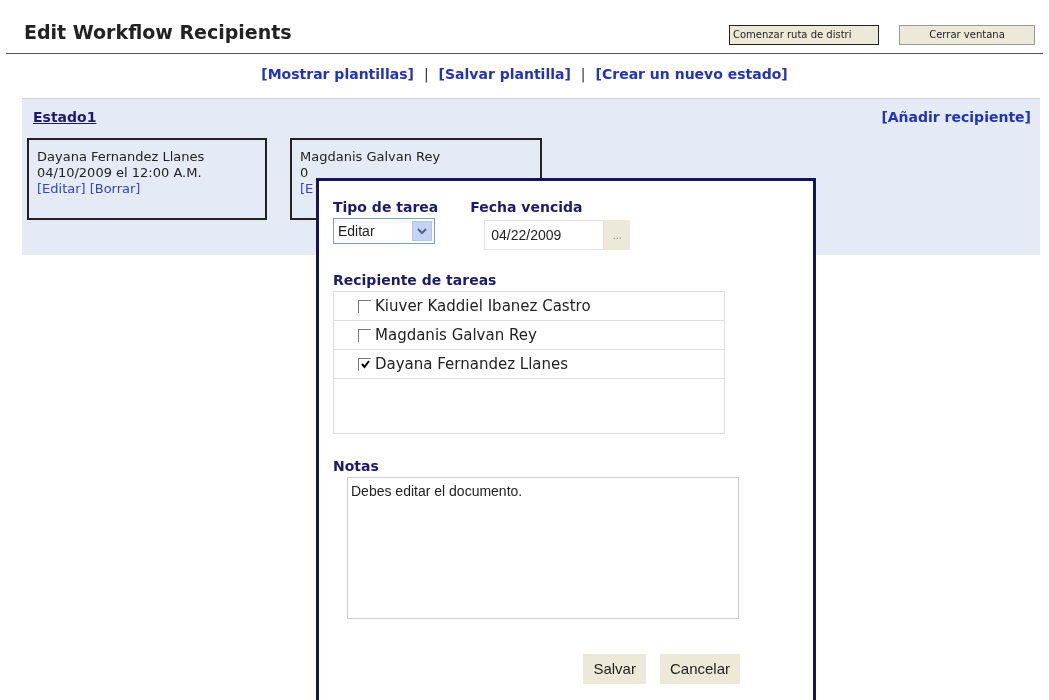 This screenshot has height=700, width=1049. What do you see at coordinates (483, 306) in the screenshot?
I see `recipient-option: Kiuver Kaddiel Ibanez Castro` at bounding box center [483, 306].